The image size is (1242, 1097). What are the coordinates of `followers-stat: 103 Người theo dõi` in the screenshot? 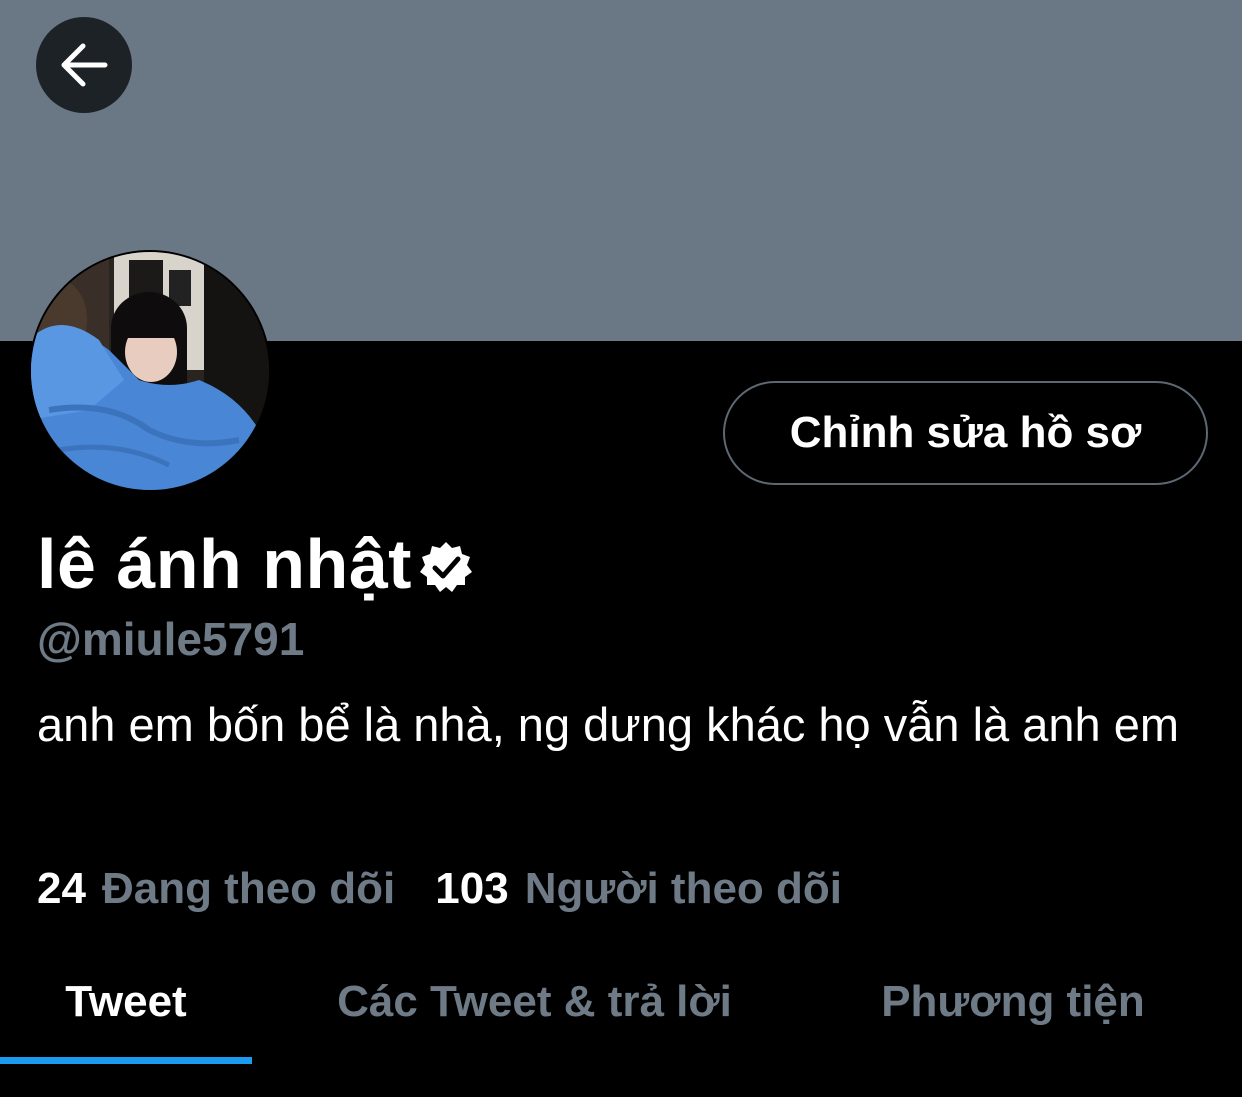 It's located at (638, 889).